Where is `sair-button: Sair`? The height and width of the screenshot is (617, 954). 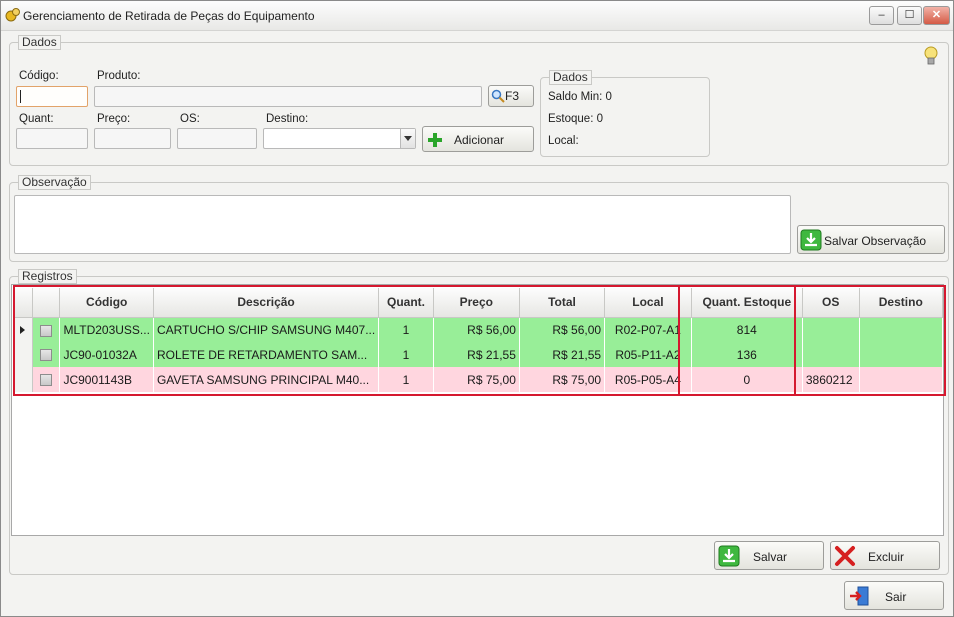 sair-button: Sair is located at coordinates (894, 595).